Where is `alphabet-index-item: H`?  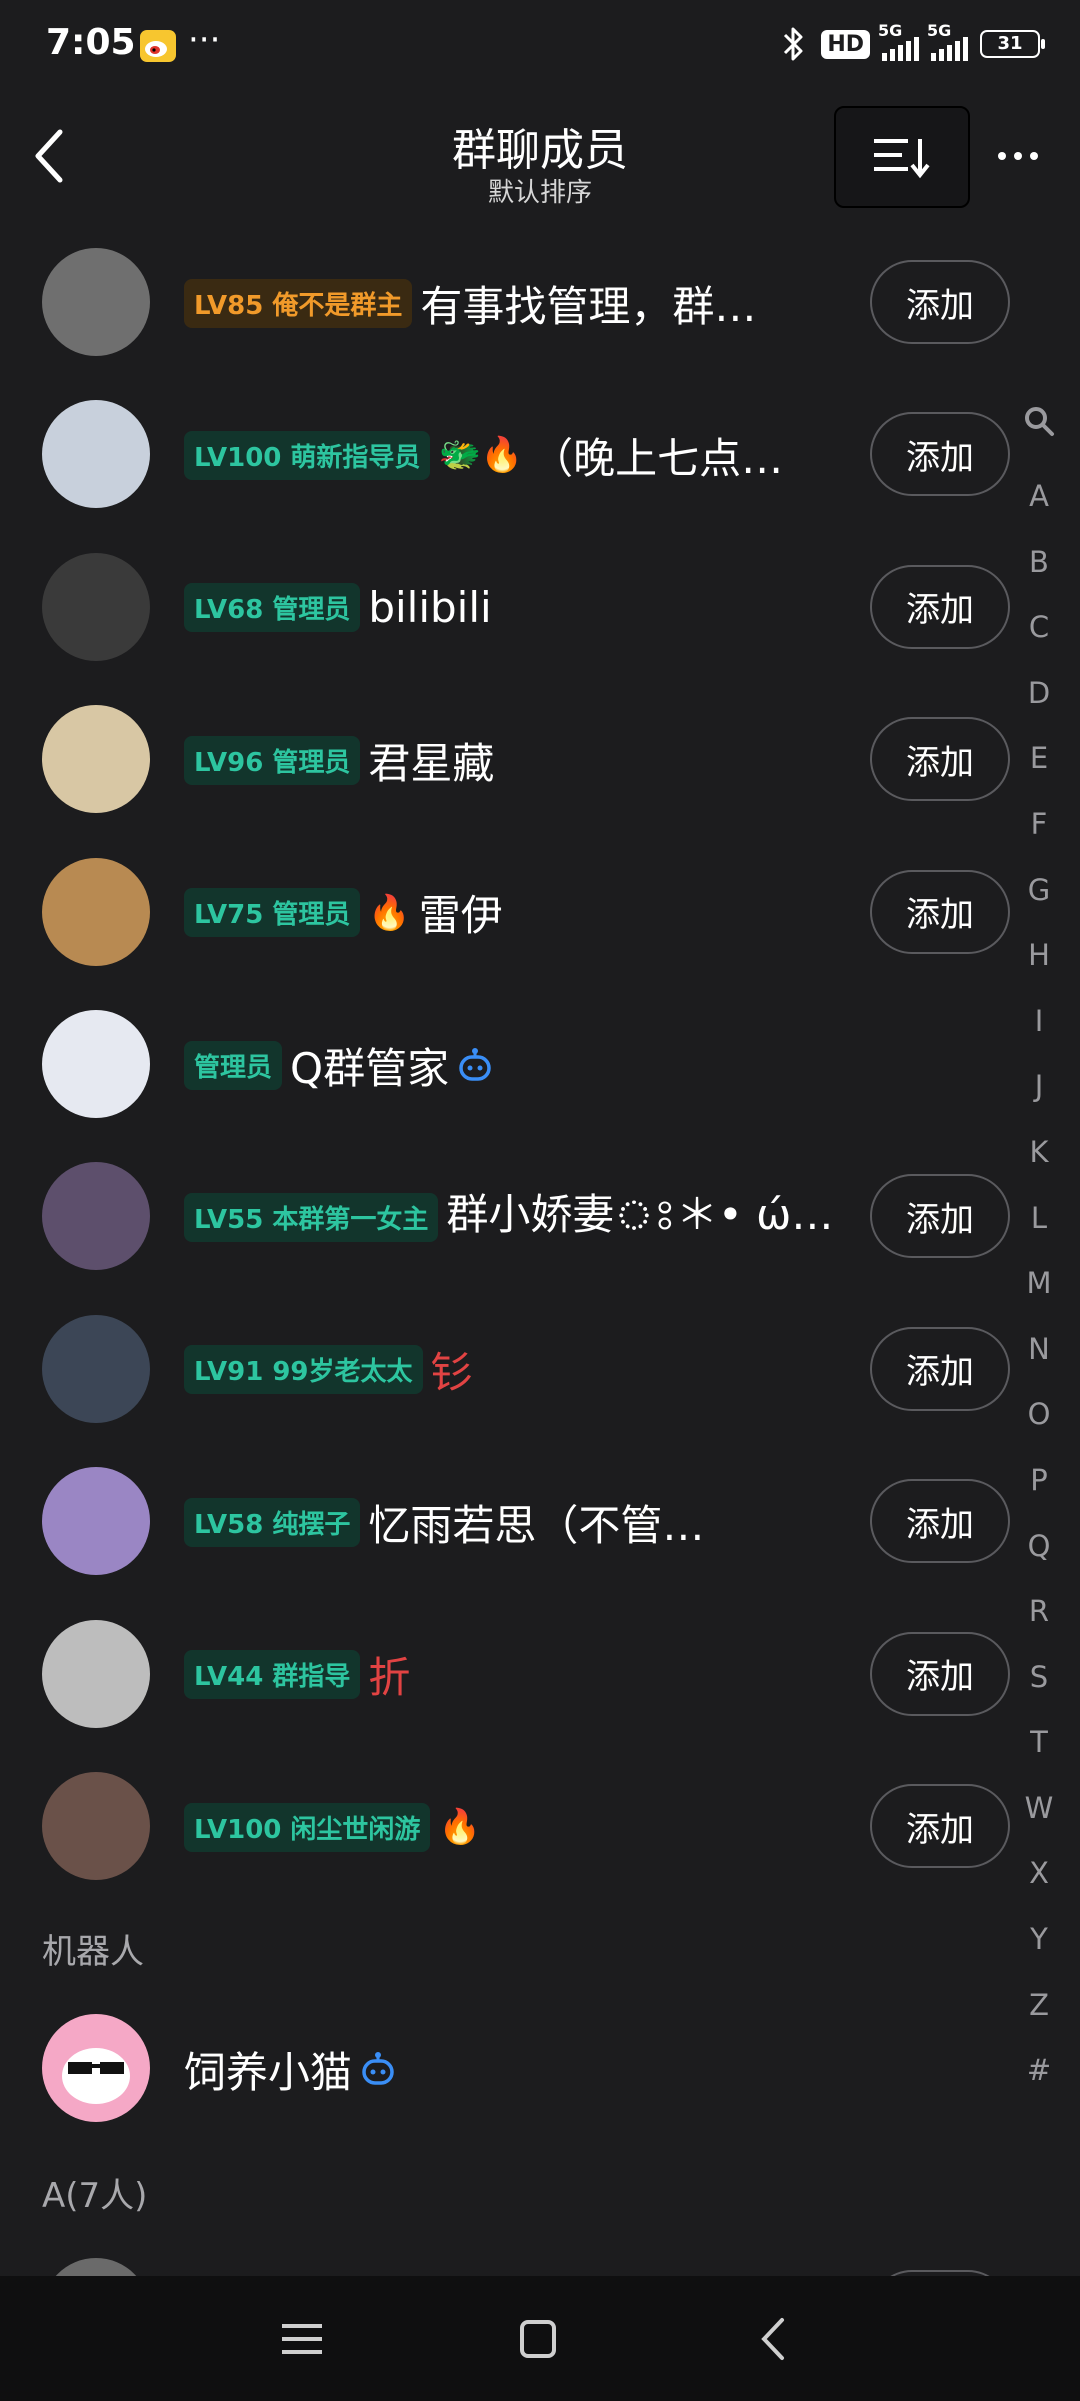 alphabet-index-item: H is located at coordinates (1039, 956).